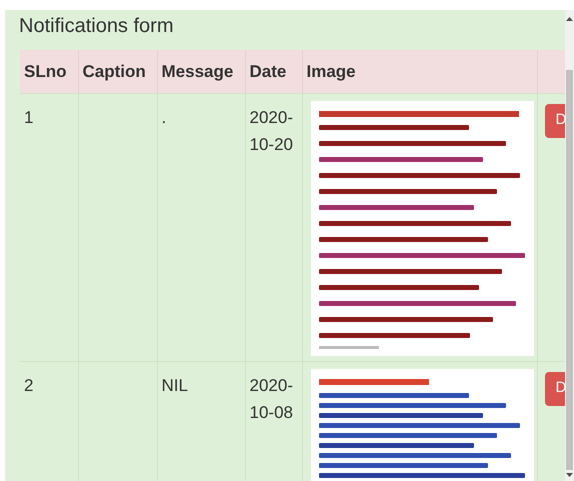 The height and width of the screenshot is (481, 574). I want to click on scrollbar-thumb, so click(569, 270).